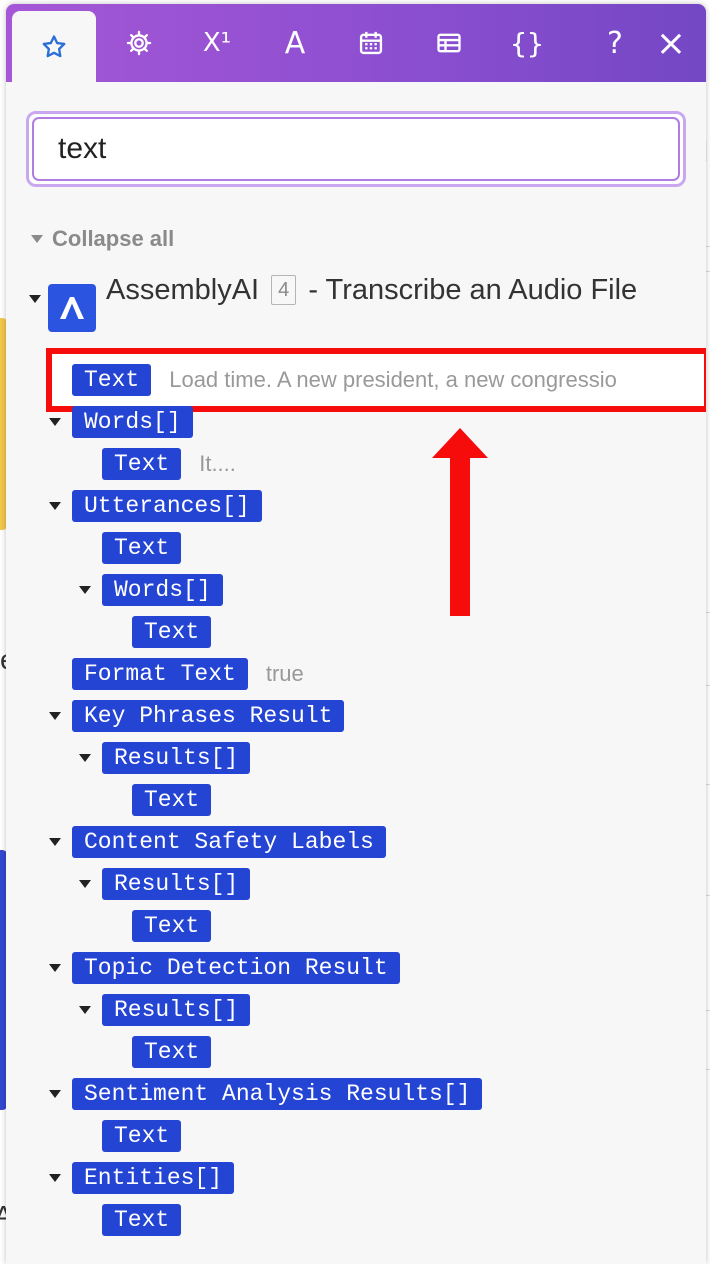 This screenshot has width=710, height=1264. What do you see at coordinates (229, 842) in the screenshot?
I see `field-pill-content-safety: Content Safety Labels` at bounding box center [229, 842].